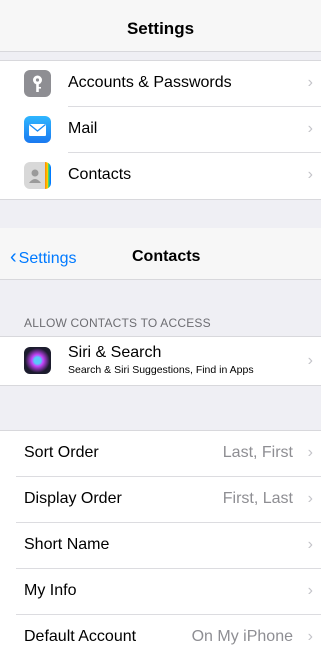  Describe the element at coordinates (117, 323) in the screenshot. I see `section-header: ALLOW CONTACTS TO ACCESS` at that location.